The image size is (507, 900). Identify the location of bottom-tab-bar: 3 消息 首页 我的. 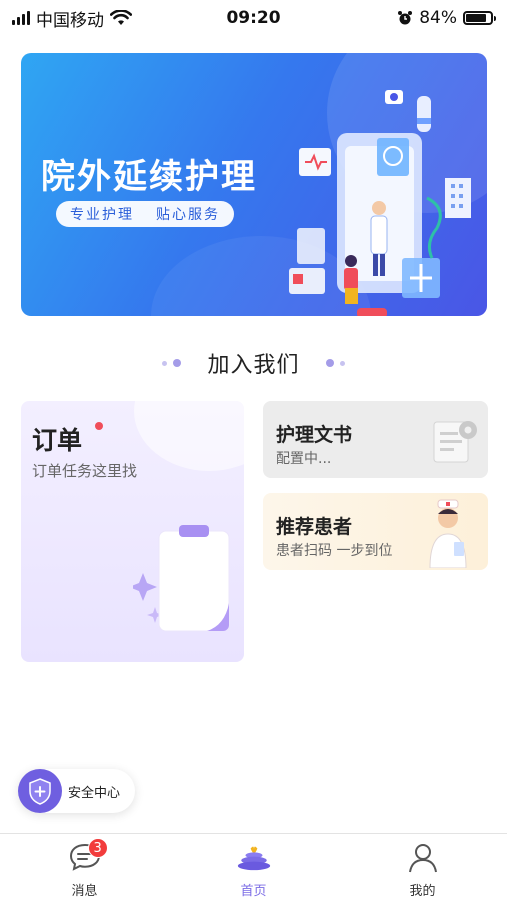
(253, 866).